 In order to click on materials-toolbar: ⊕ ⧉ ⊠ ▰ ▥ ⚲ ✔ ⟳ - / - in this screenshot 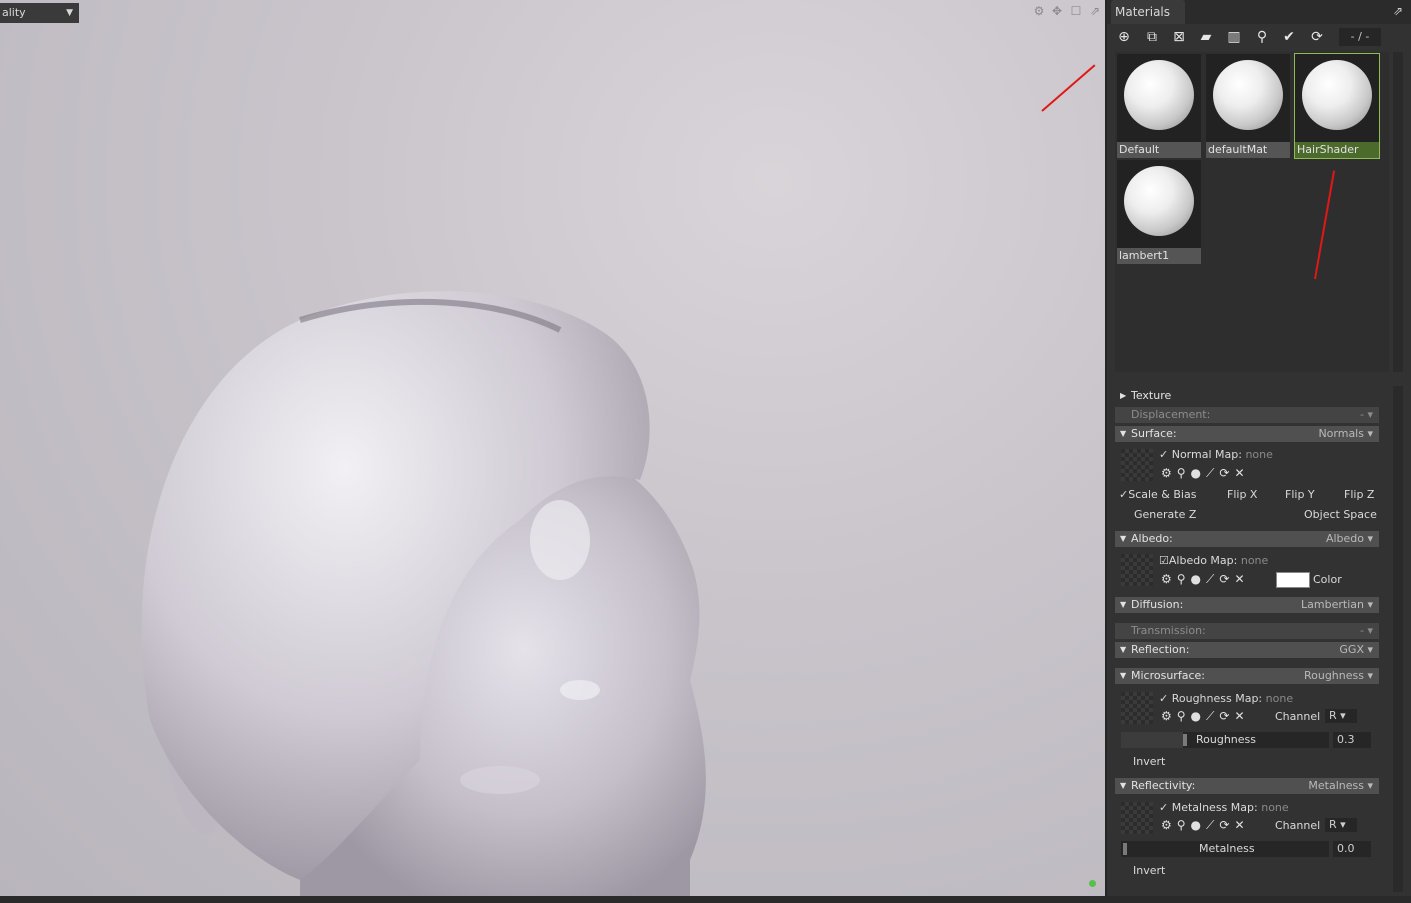, I will do `click(1259, 37)`.